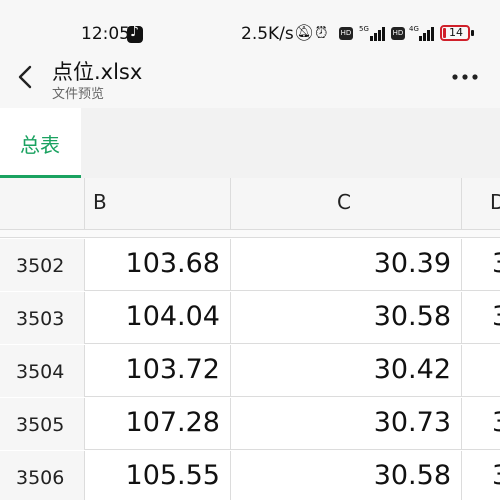 Image resolution: width=500 pixels, height=500 pixels. I want to click on sheet-tab-zongbiao: 总表, so click(40, 143).